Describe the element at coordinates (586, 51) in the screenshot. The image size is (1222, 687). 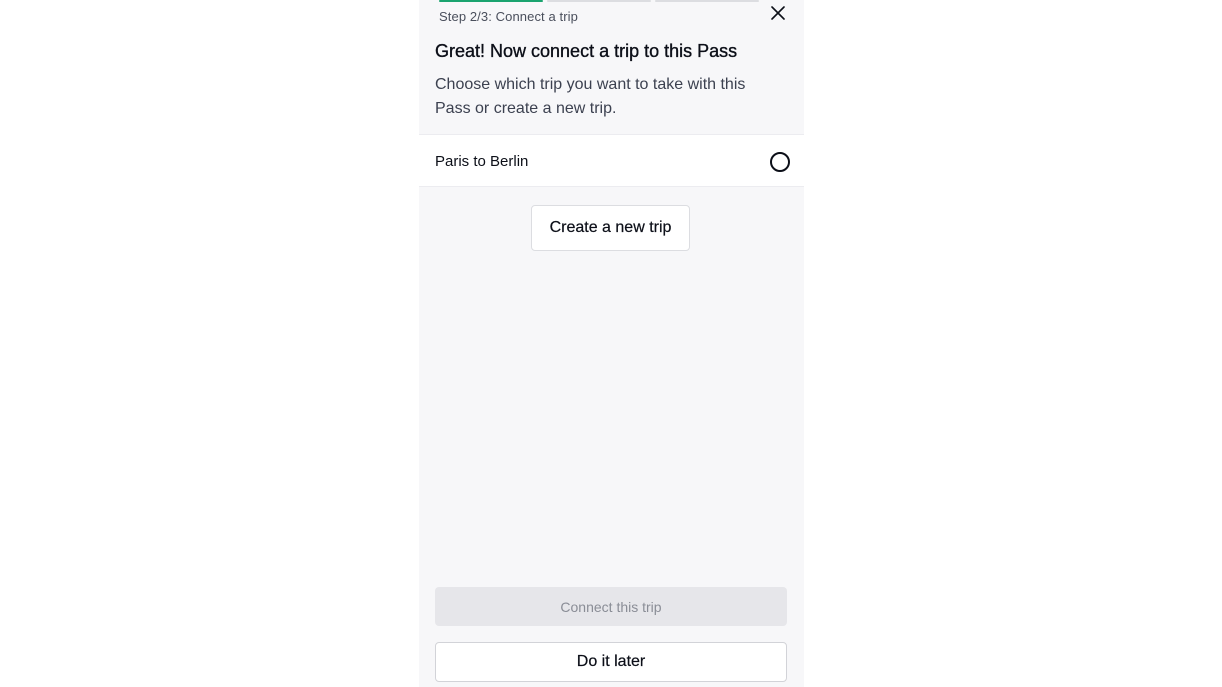
I see `page-title: Great! Now connect a trip to this Pass` at that location.